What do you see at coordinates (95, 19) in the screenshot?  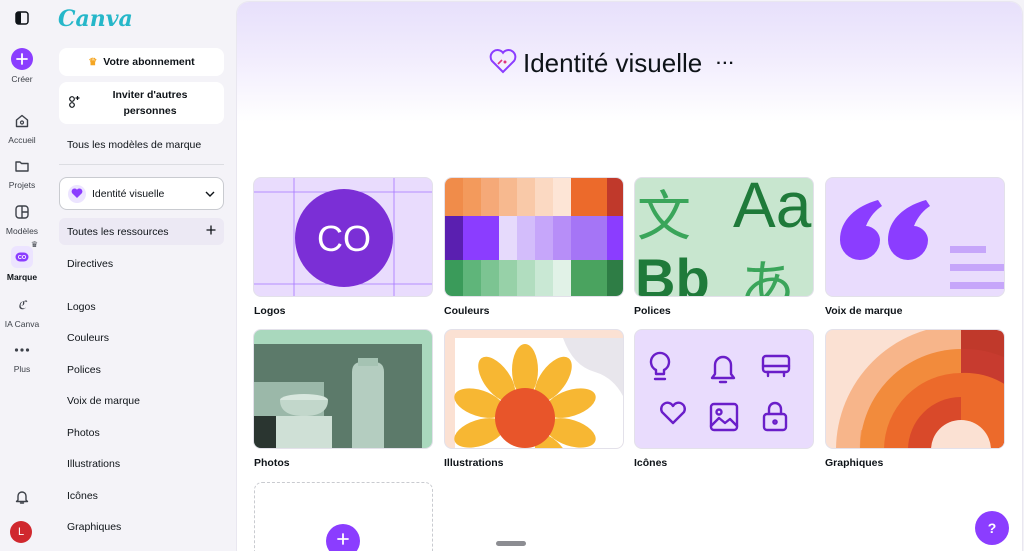 I see `canva-logo: Canva` at bounding box center [95, 19].